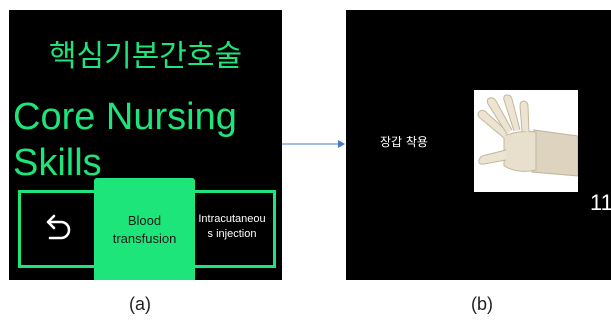 The height and width of the screenshot is (320, 611). What do you see at coordinates (482, 304) in the screenshot?
I see `caption-b: (b)` at bounding box center [482, 304].